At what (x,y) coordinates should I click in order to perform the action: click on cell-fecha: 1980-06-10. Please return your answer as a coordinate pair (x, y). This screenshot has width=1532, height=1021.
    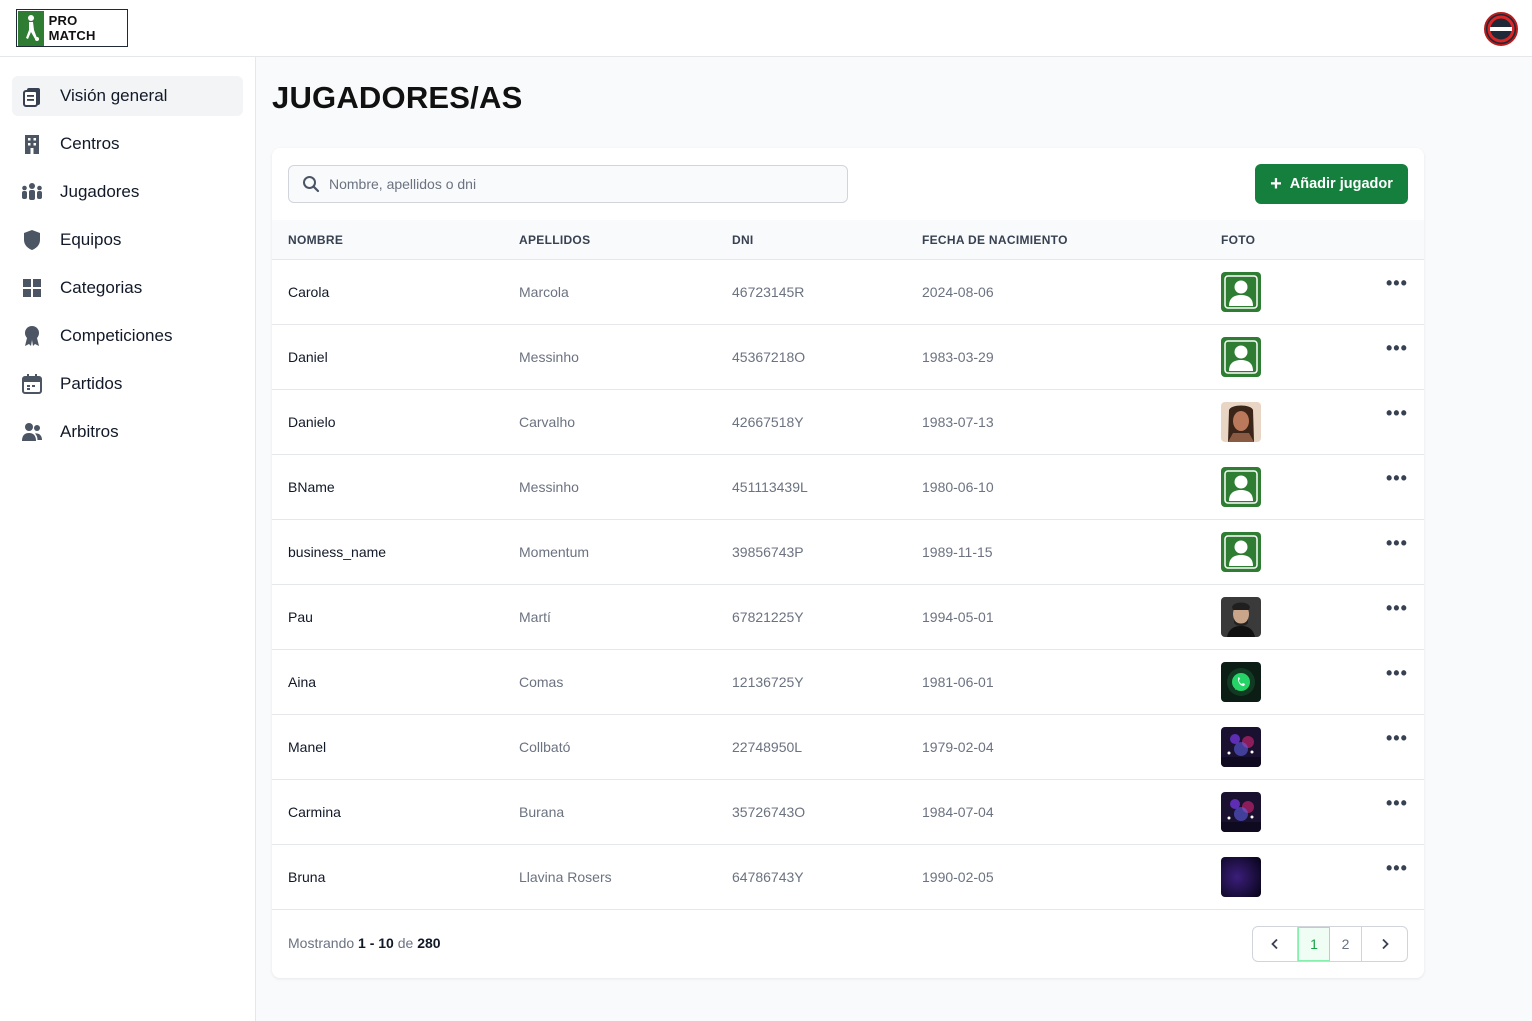
    Looking at the image, I should click on (958, 487).